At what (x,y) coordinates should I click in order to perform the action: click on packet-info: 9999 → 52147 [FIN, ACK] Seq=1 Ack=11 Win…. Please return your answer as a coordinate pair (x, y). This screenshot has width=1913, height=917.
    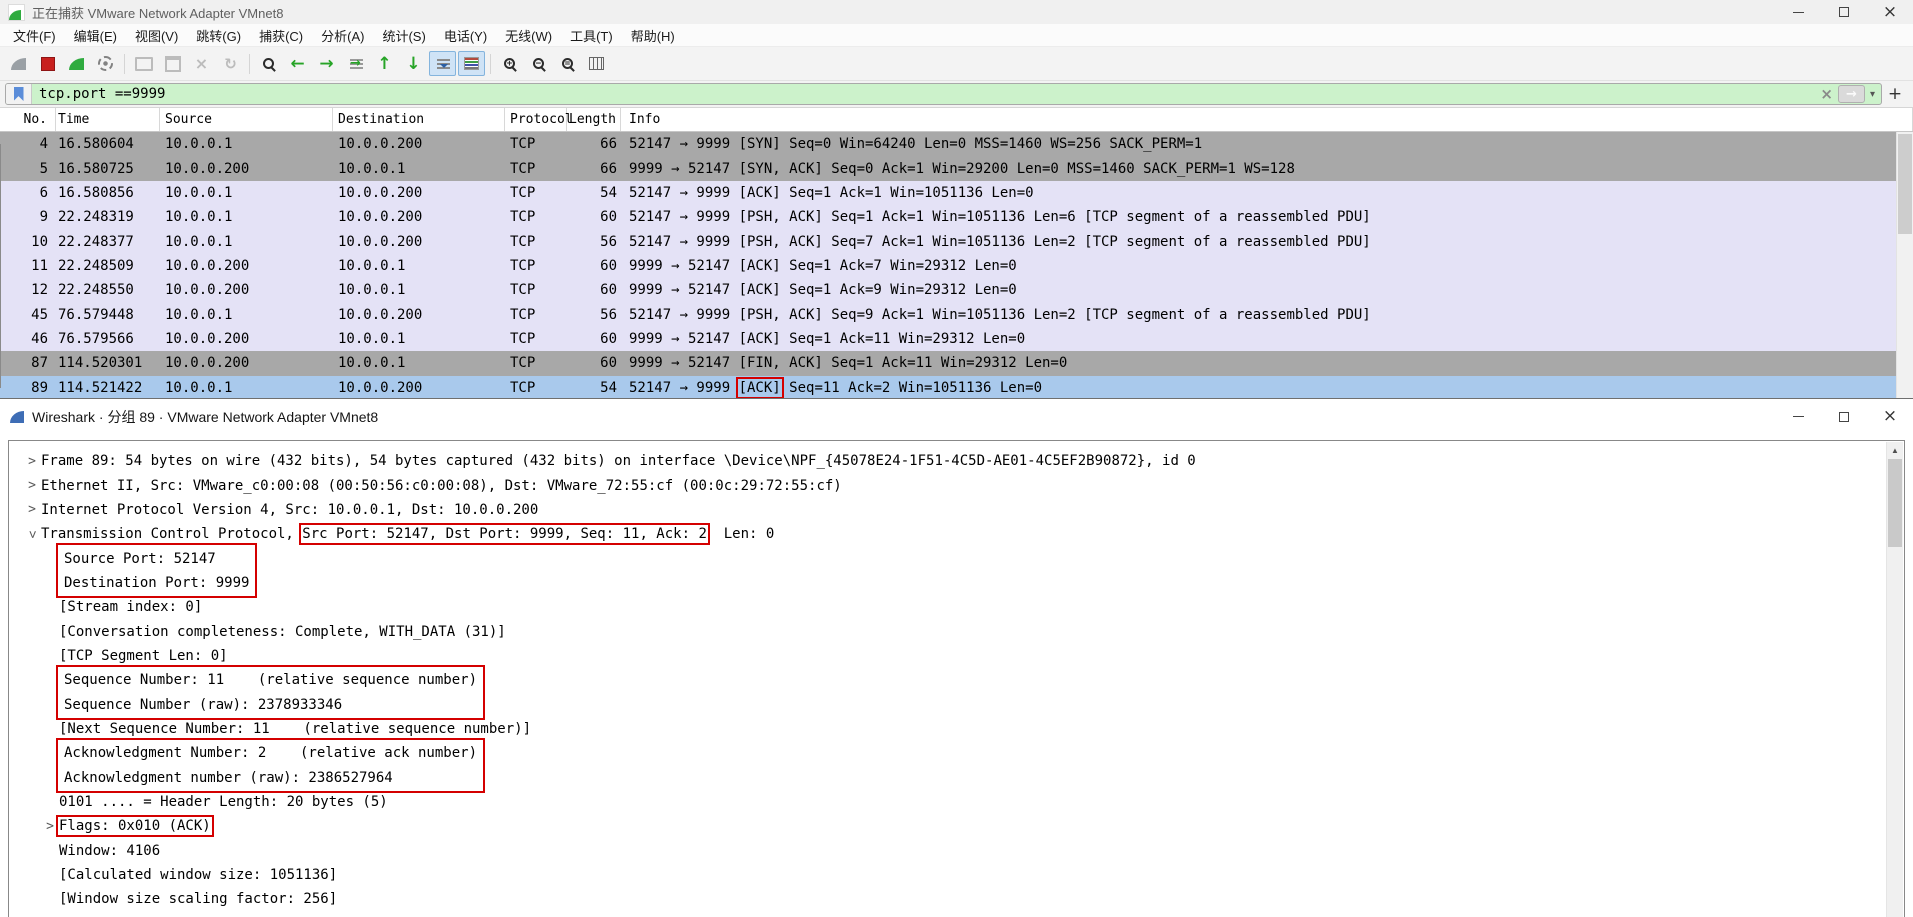
    Looking at the image, I should click on (848, 363).